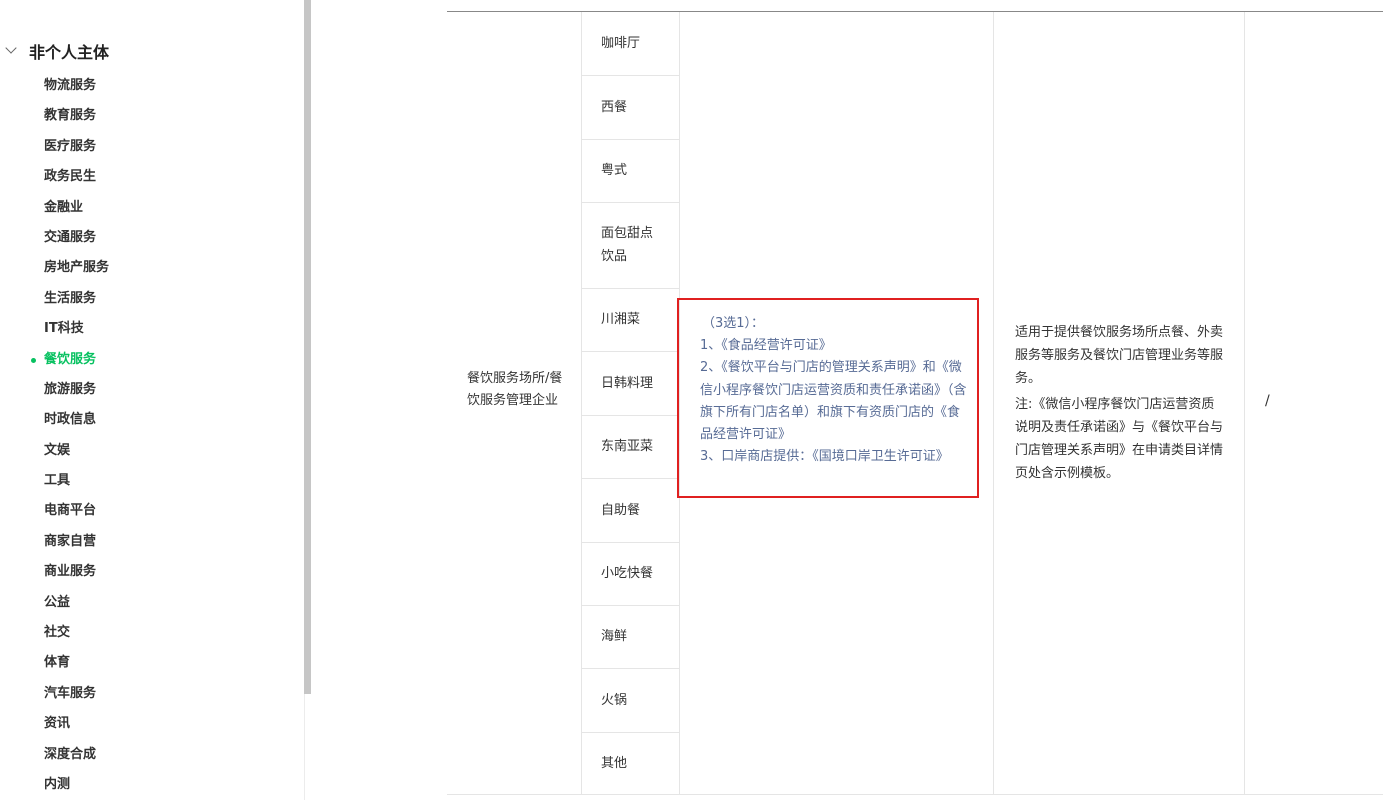 This screenshot has width=1383, height=800. Describe the element at coordinates (11, 48) in the screenshot. I see `chevron-down-icon` at that location.